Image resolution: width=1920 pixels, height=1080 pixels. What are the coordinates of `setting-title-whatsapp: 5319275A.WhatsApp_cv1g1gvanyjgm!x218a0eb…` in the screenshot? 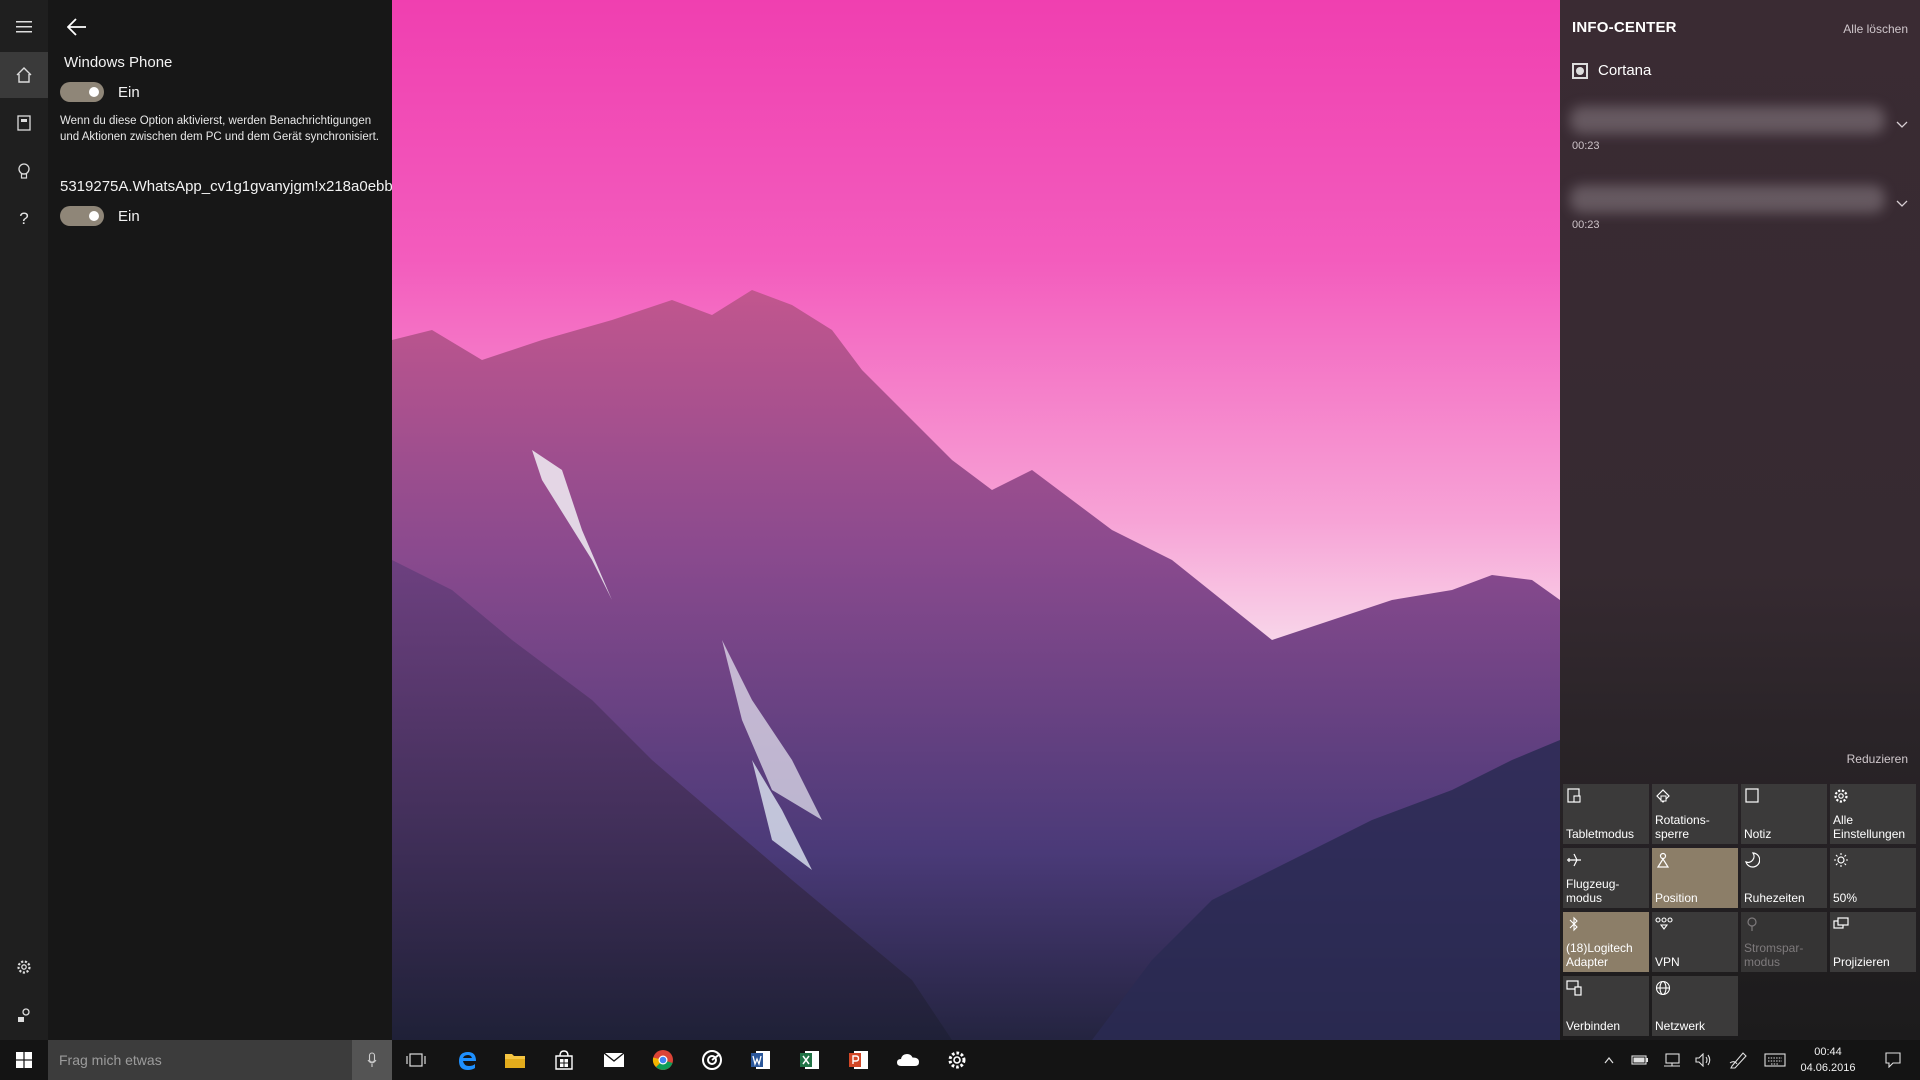 It's located at (226, 186).